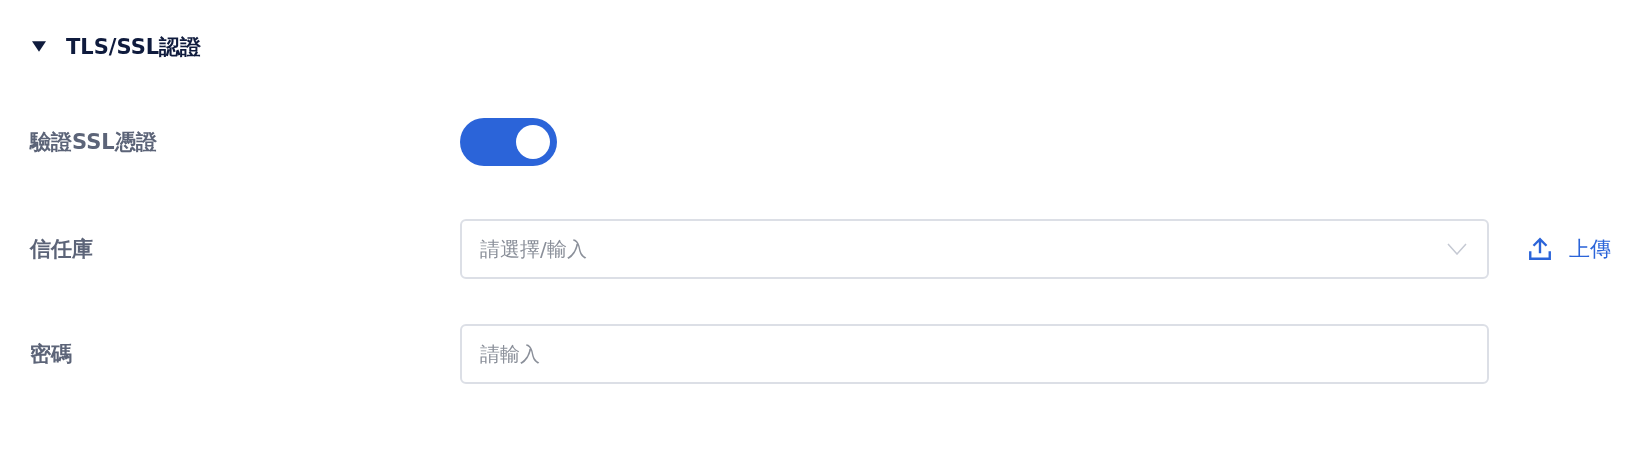  Describe the element at coordinates (94, 142) in the screenshot. I see `field-label: 驗證SSL憑證` at that location.